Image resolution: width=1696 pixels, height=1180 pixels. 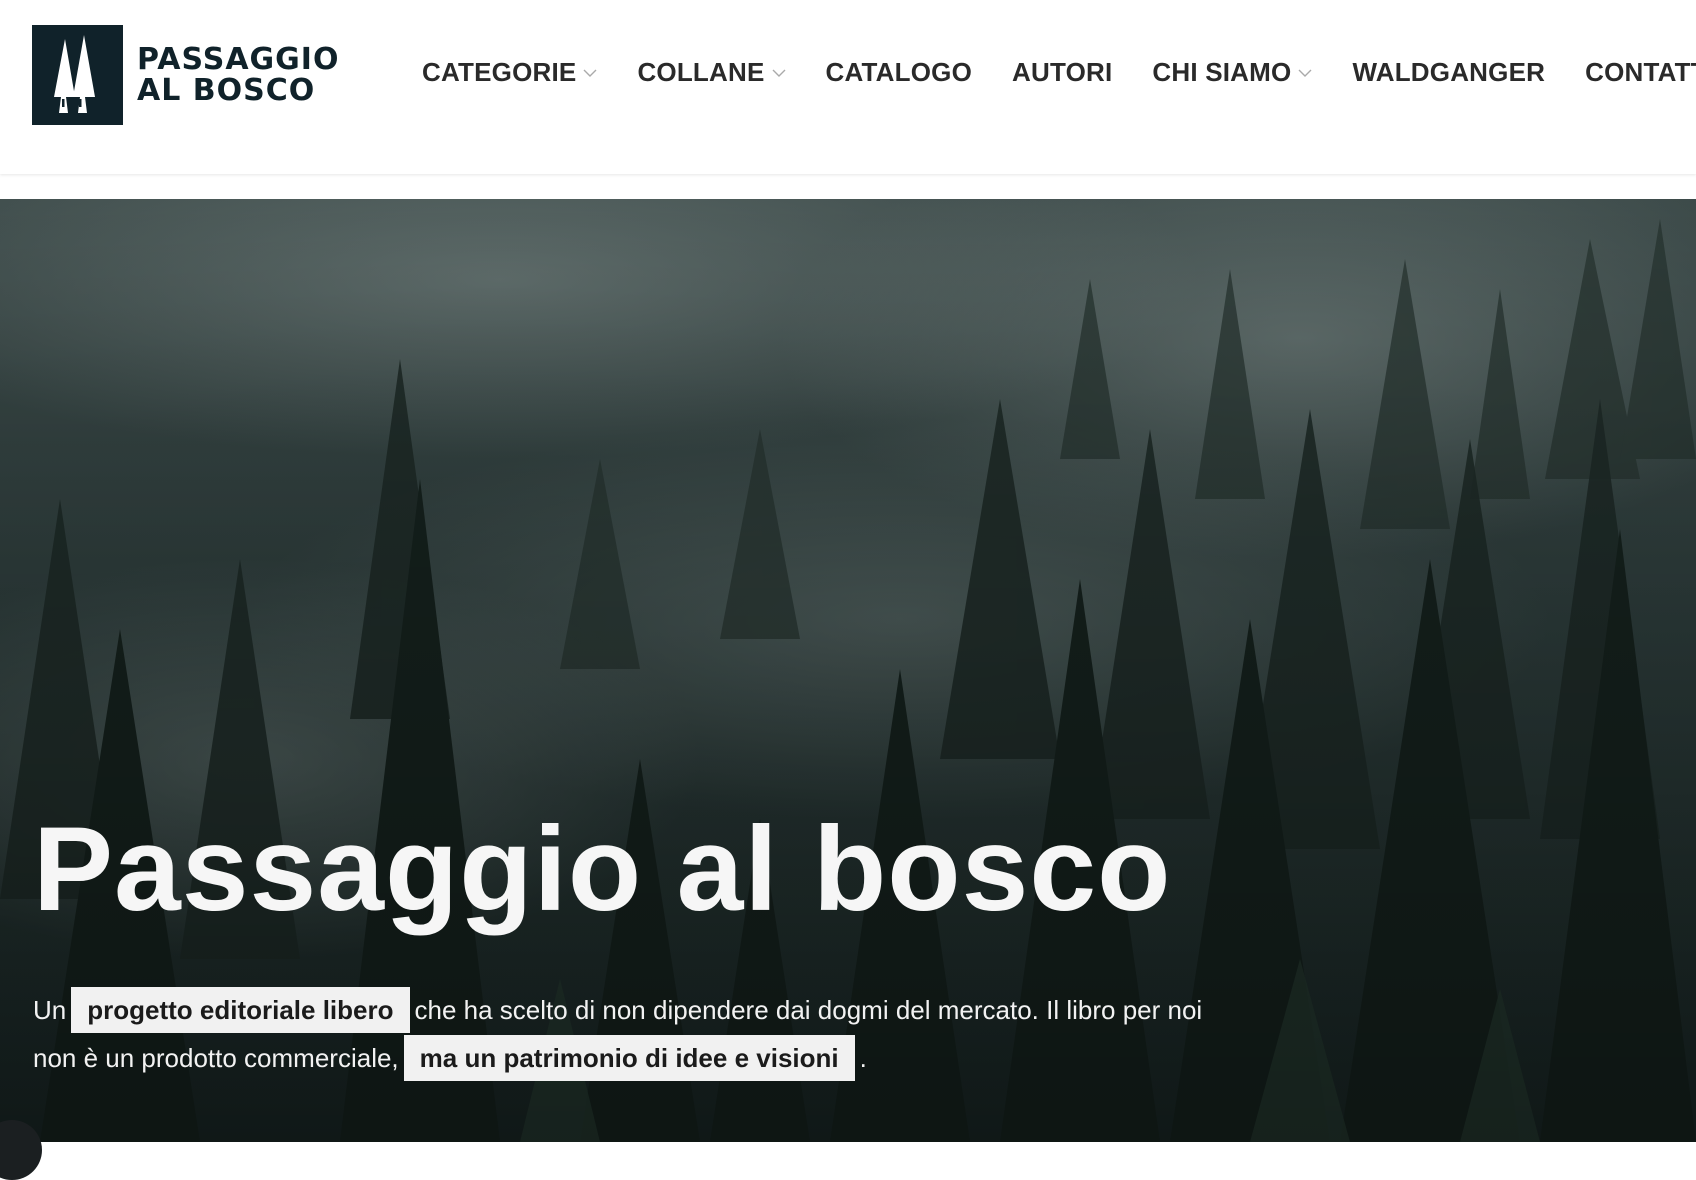 I want to click on brand-wordmark: PASSAGGIO AL BOSCO, so click(x=238, y=75).